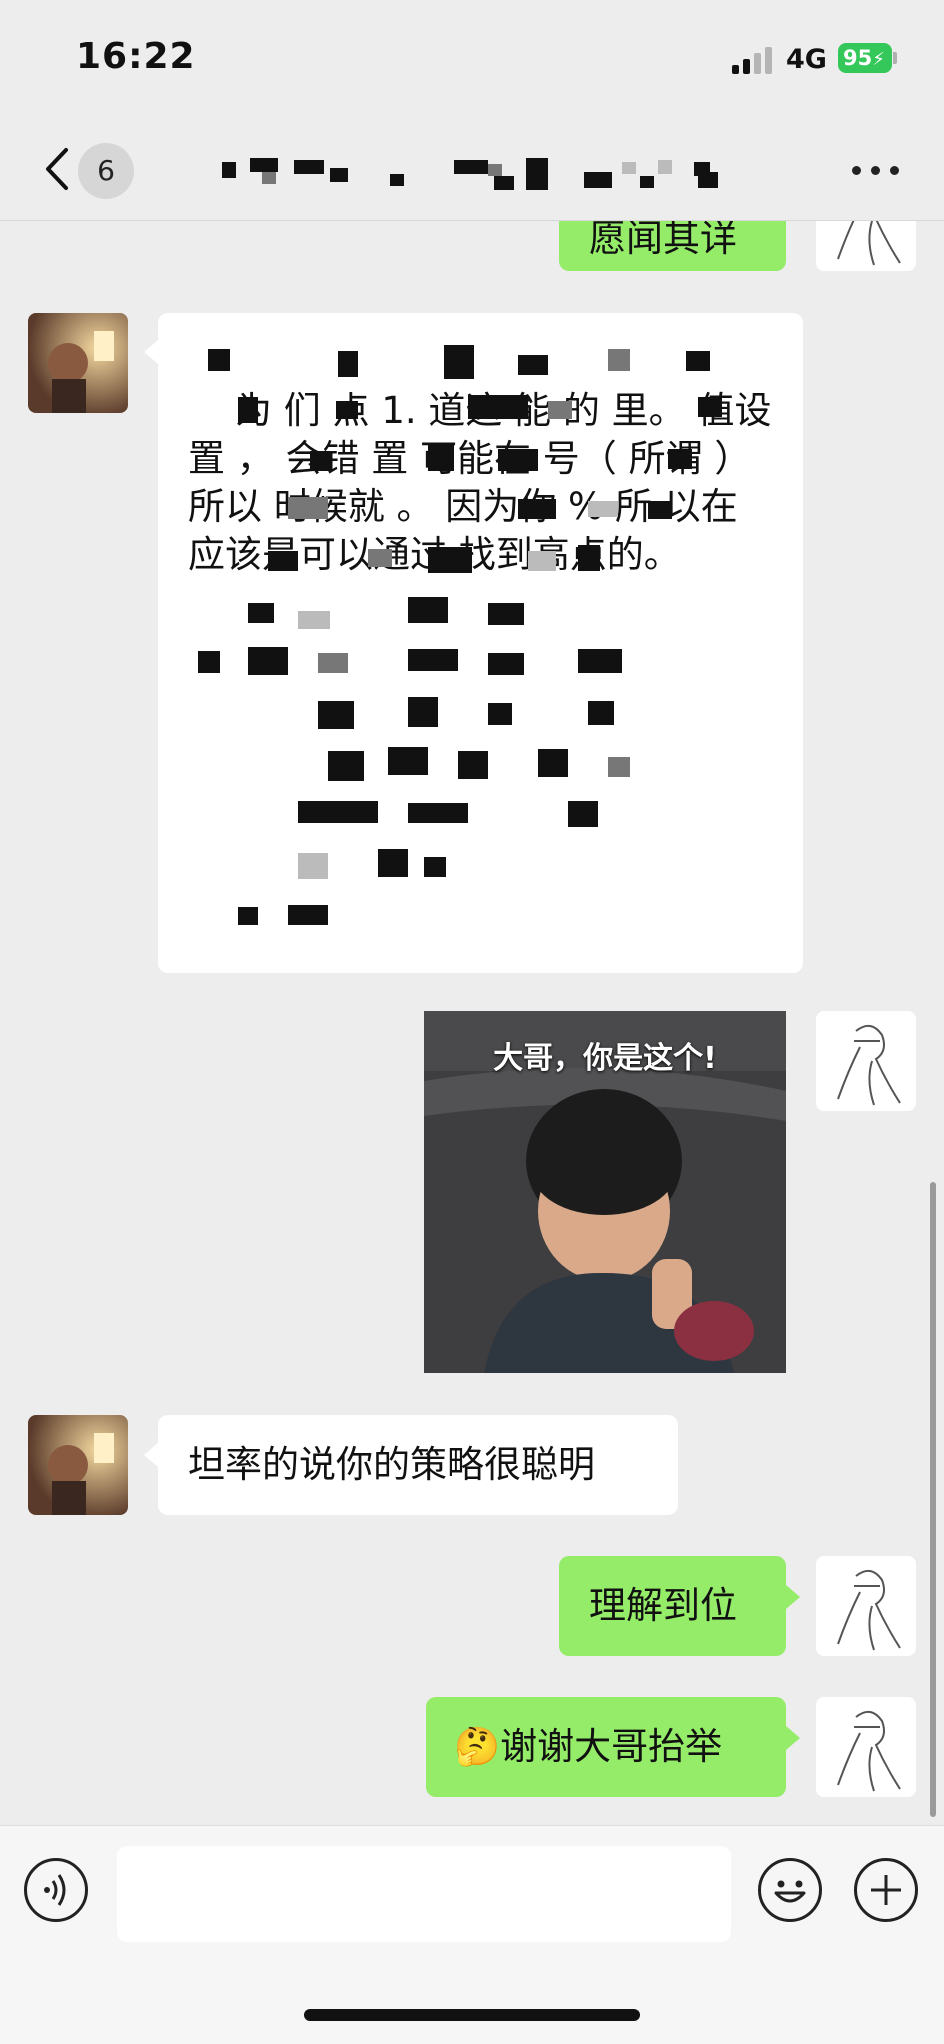 This screenshot has height=2044, width=944. Describe the element at coordinates (895, 58) in the screenshot. I see `battery-cap` at that location.